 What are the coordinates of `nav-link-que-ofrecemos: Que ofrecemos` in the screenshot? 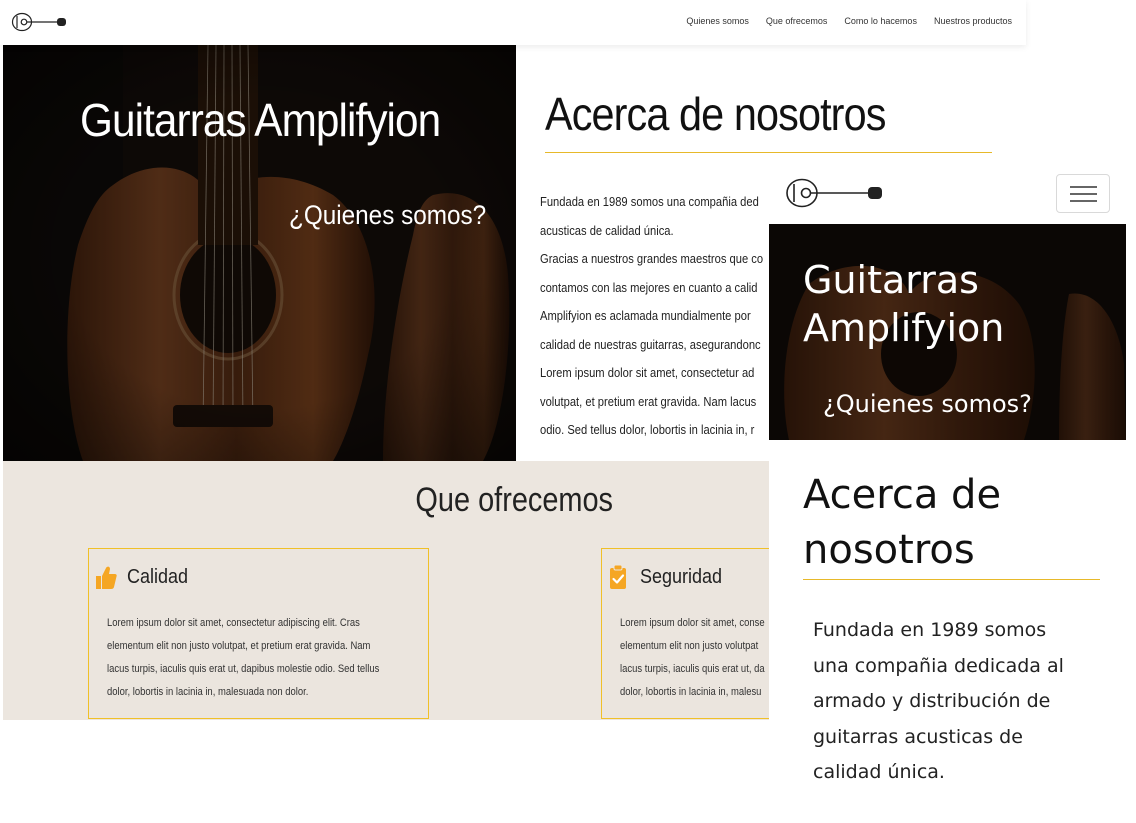 It's located at (797, 21).